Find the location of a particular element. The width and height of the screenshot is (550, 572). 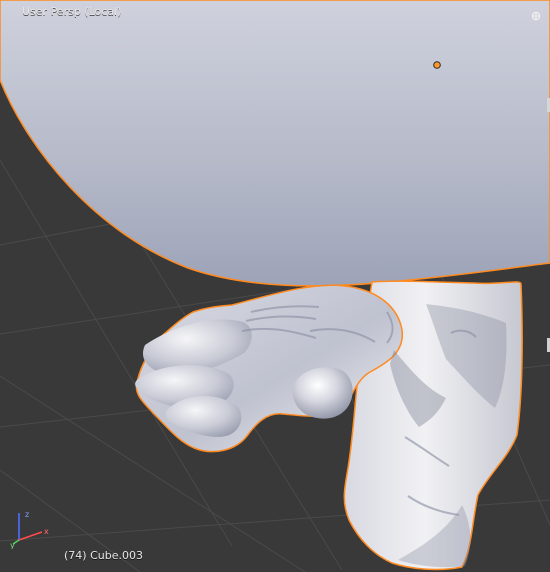

view-name: User Persp (Local) is located at coordinates (72, 11).